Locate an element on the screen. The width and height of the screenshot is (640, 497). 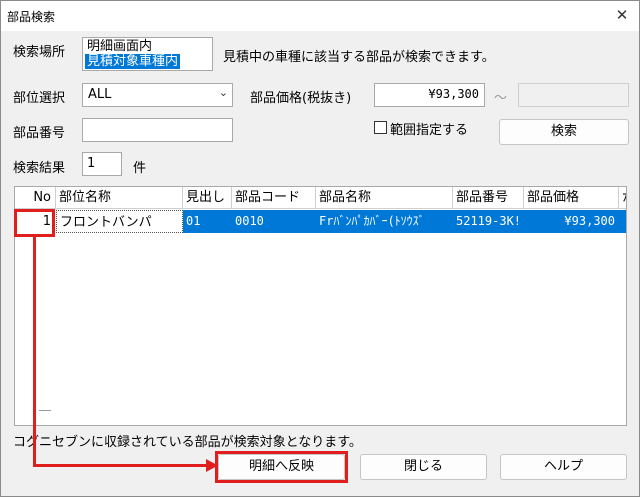
annotation-highlight-row-no is located at coordinates (34, 223).